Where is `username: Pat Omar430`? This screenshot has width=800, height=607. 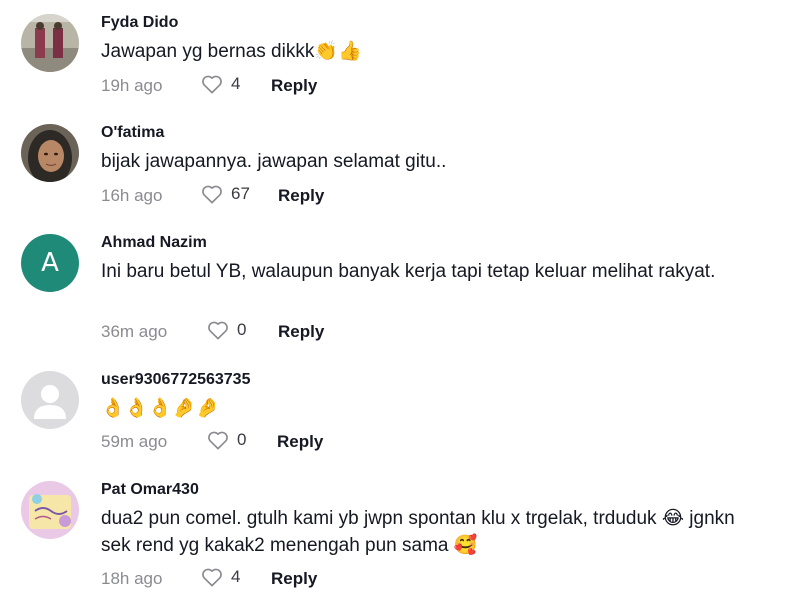 username: Pat Omar430 is located at coordinates (150, 490).